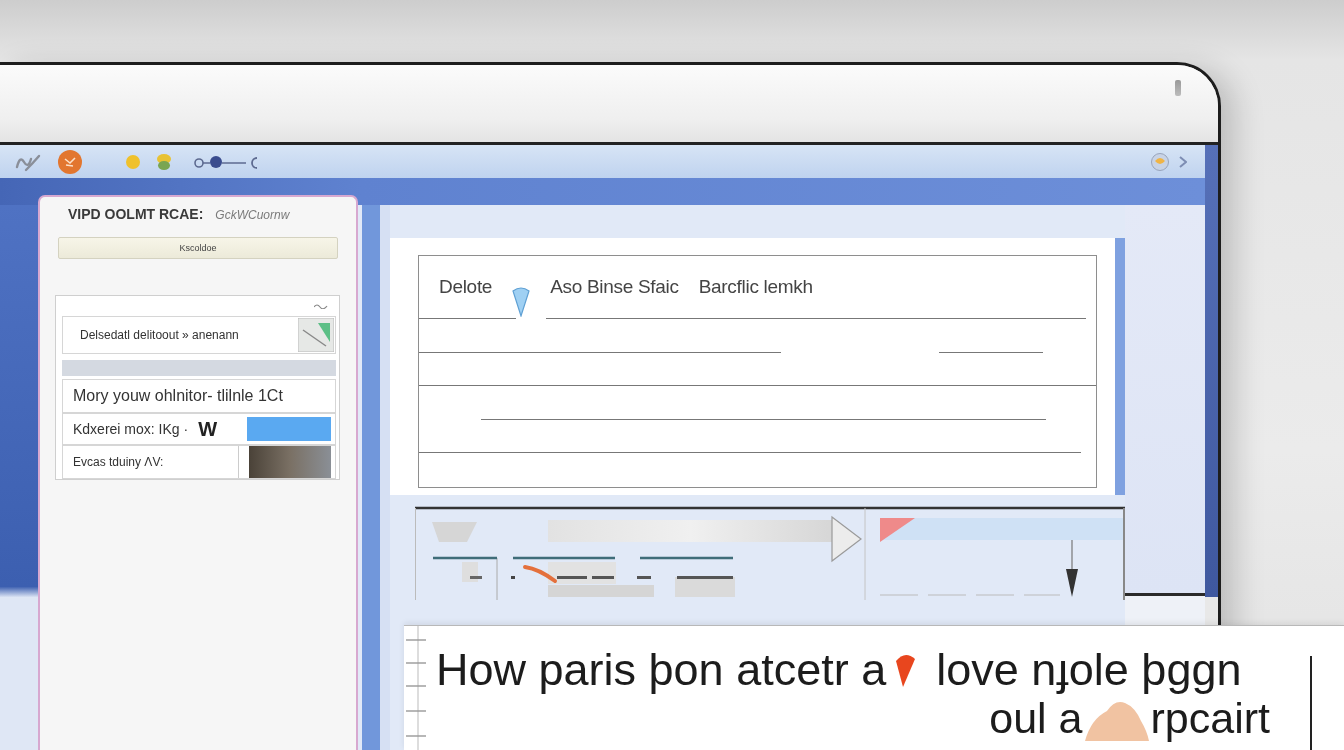  Describe the element at coordinates (454, 532) in the screenshot. I see `wedge-shape` at that location.